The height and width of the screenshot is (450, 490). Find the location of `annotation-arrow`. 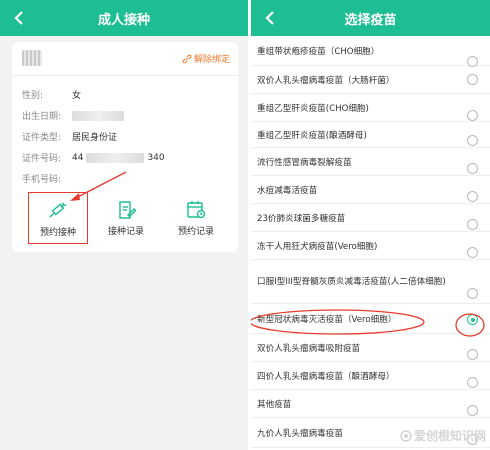

annotation-arrow is located at coordinates (98, 186).